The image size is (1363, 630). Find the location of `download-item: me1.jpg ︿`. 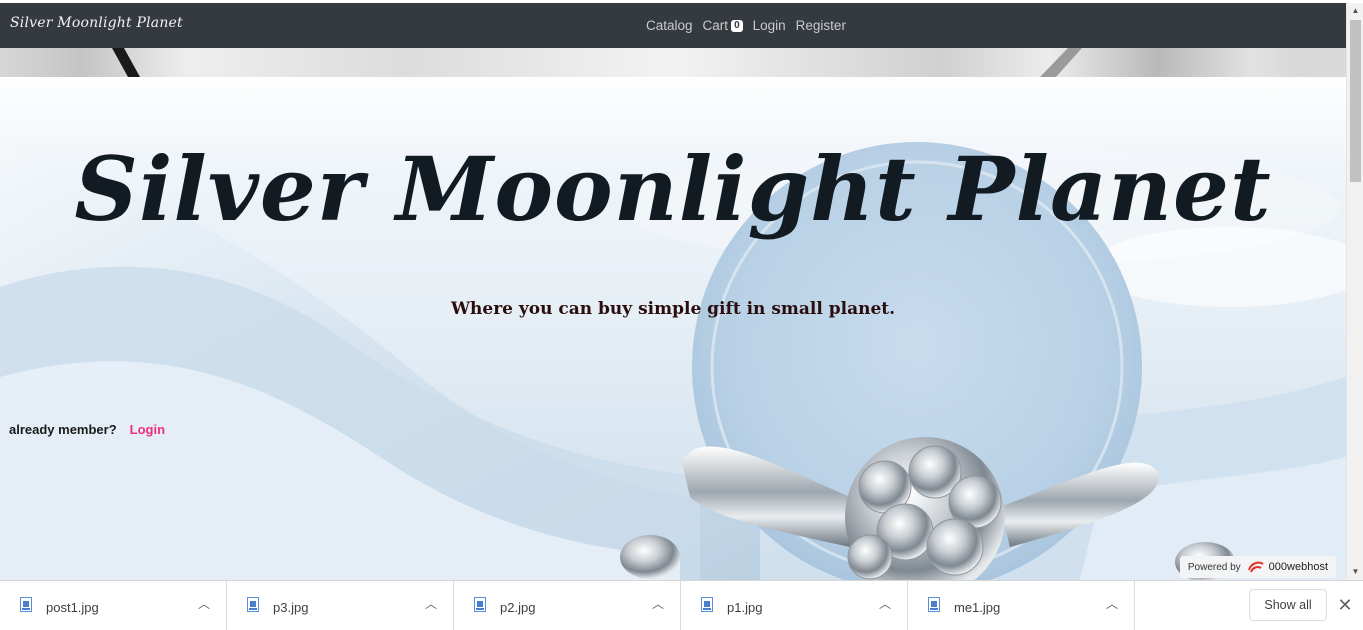

download-item: me1.jpg ︿ is located at coordinates (1021, 605).